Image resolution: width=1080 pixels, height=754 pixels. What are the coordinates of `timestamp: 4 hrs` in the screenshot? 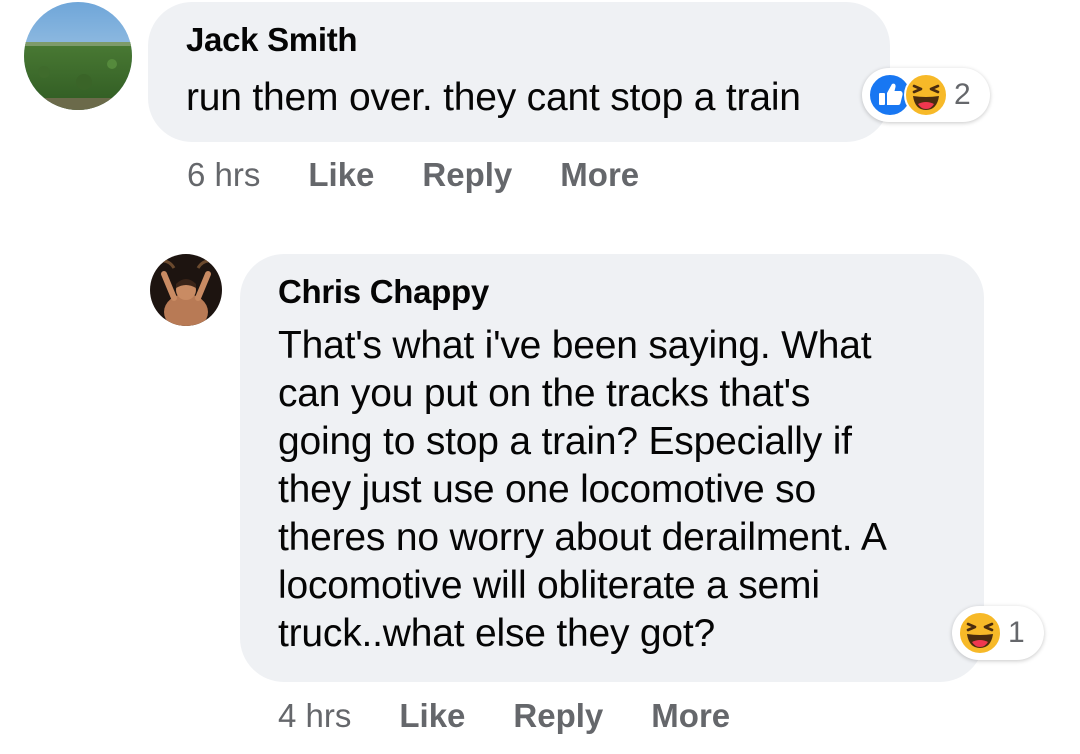 It's located at (314, 716).